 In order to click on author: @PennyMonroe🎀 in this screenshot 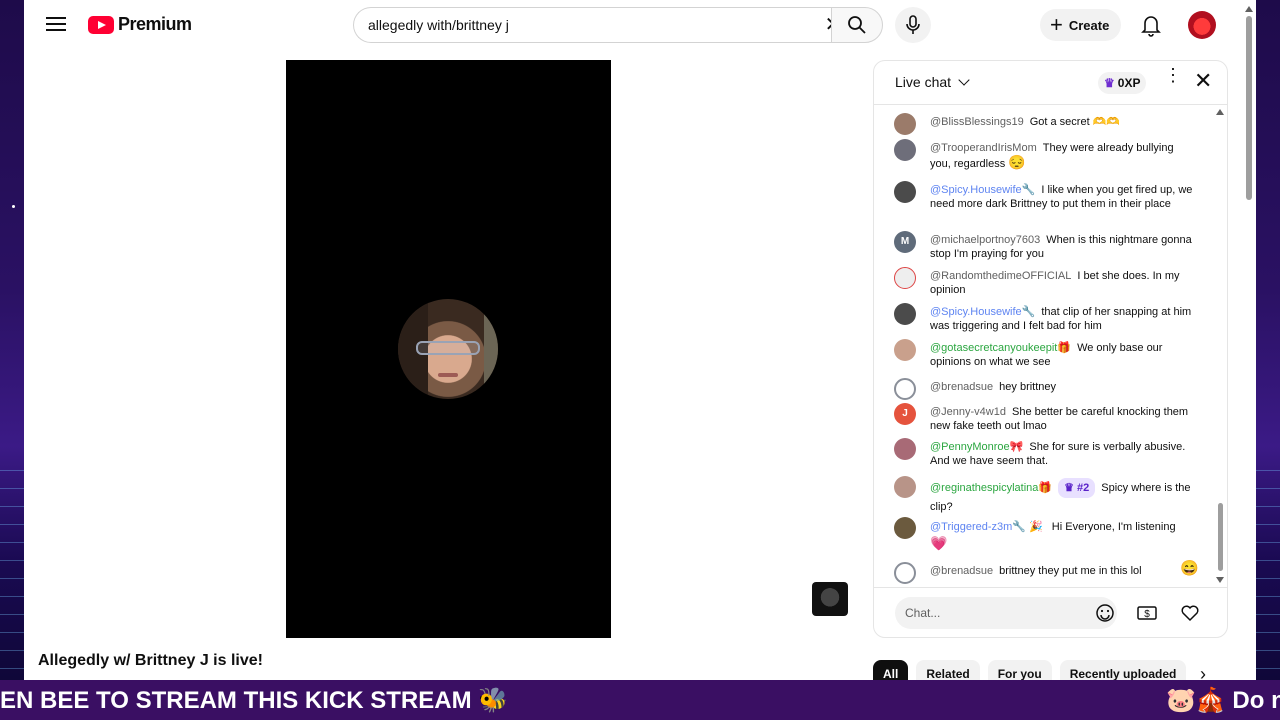, I will do `click(976, 447)`.